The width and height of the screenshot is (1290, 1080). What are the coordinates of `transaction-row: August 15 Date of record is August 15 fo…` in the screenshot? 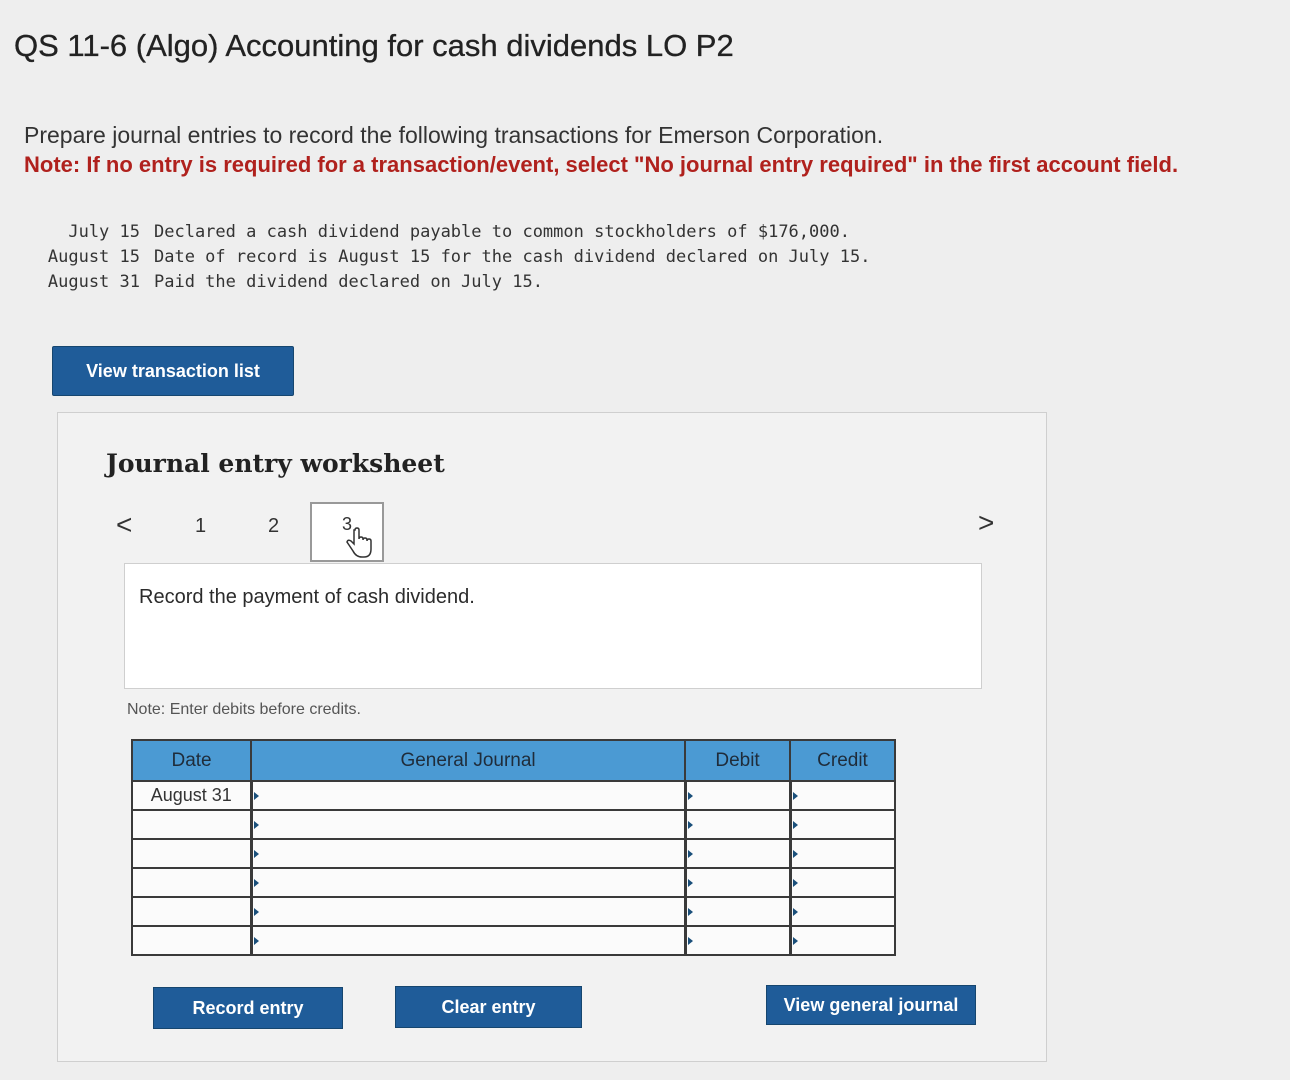 It's located at (450, 256).